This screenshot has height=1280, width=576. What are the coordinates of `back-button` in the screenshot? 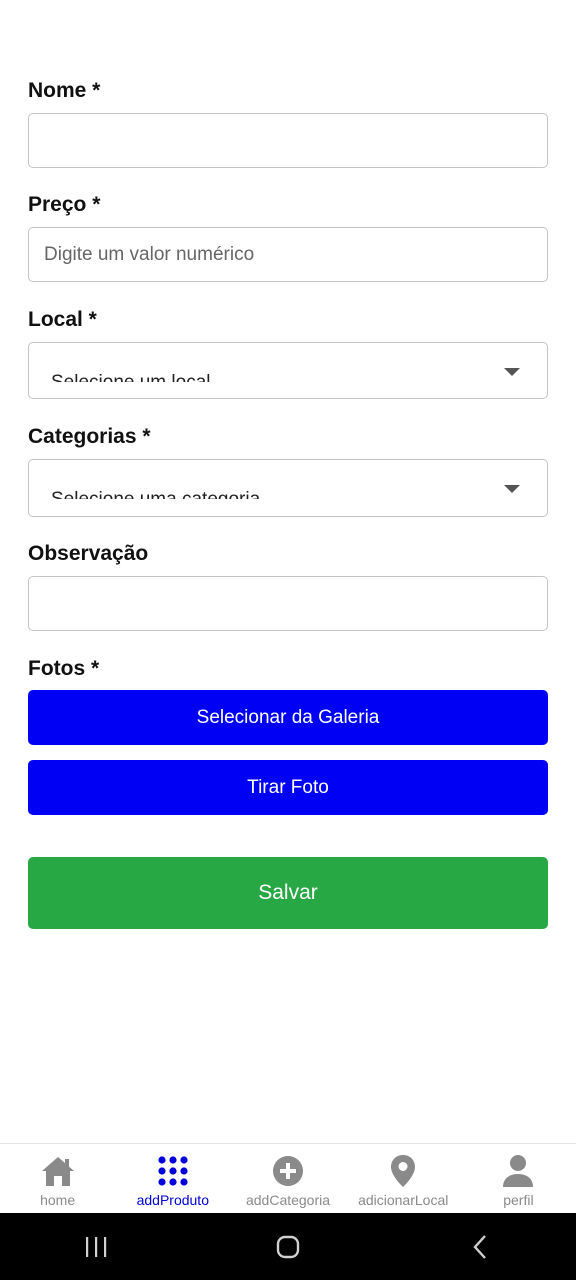 It's located at (480, 1247).